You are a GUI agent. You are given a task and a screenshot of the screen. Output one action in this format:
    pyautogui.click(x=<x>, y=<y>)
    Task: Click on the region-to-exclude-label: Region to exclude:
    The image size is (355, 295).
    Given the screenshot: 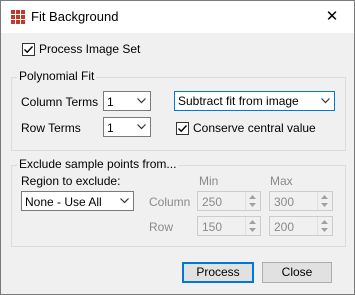 What is the action you would take?
    pyautogui.click(x=71, y=181)
    